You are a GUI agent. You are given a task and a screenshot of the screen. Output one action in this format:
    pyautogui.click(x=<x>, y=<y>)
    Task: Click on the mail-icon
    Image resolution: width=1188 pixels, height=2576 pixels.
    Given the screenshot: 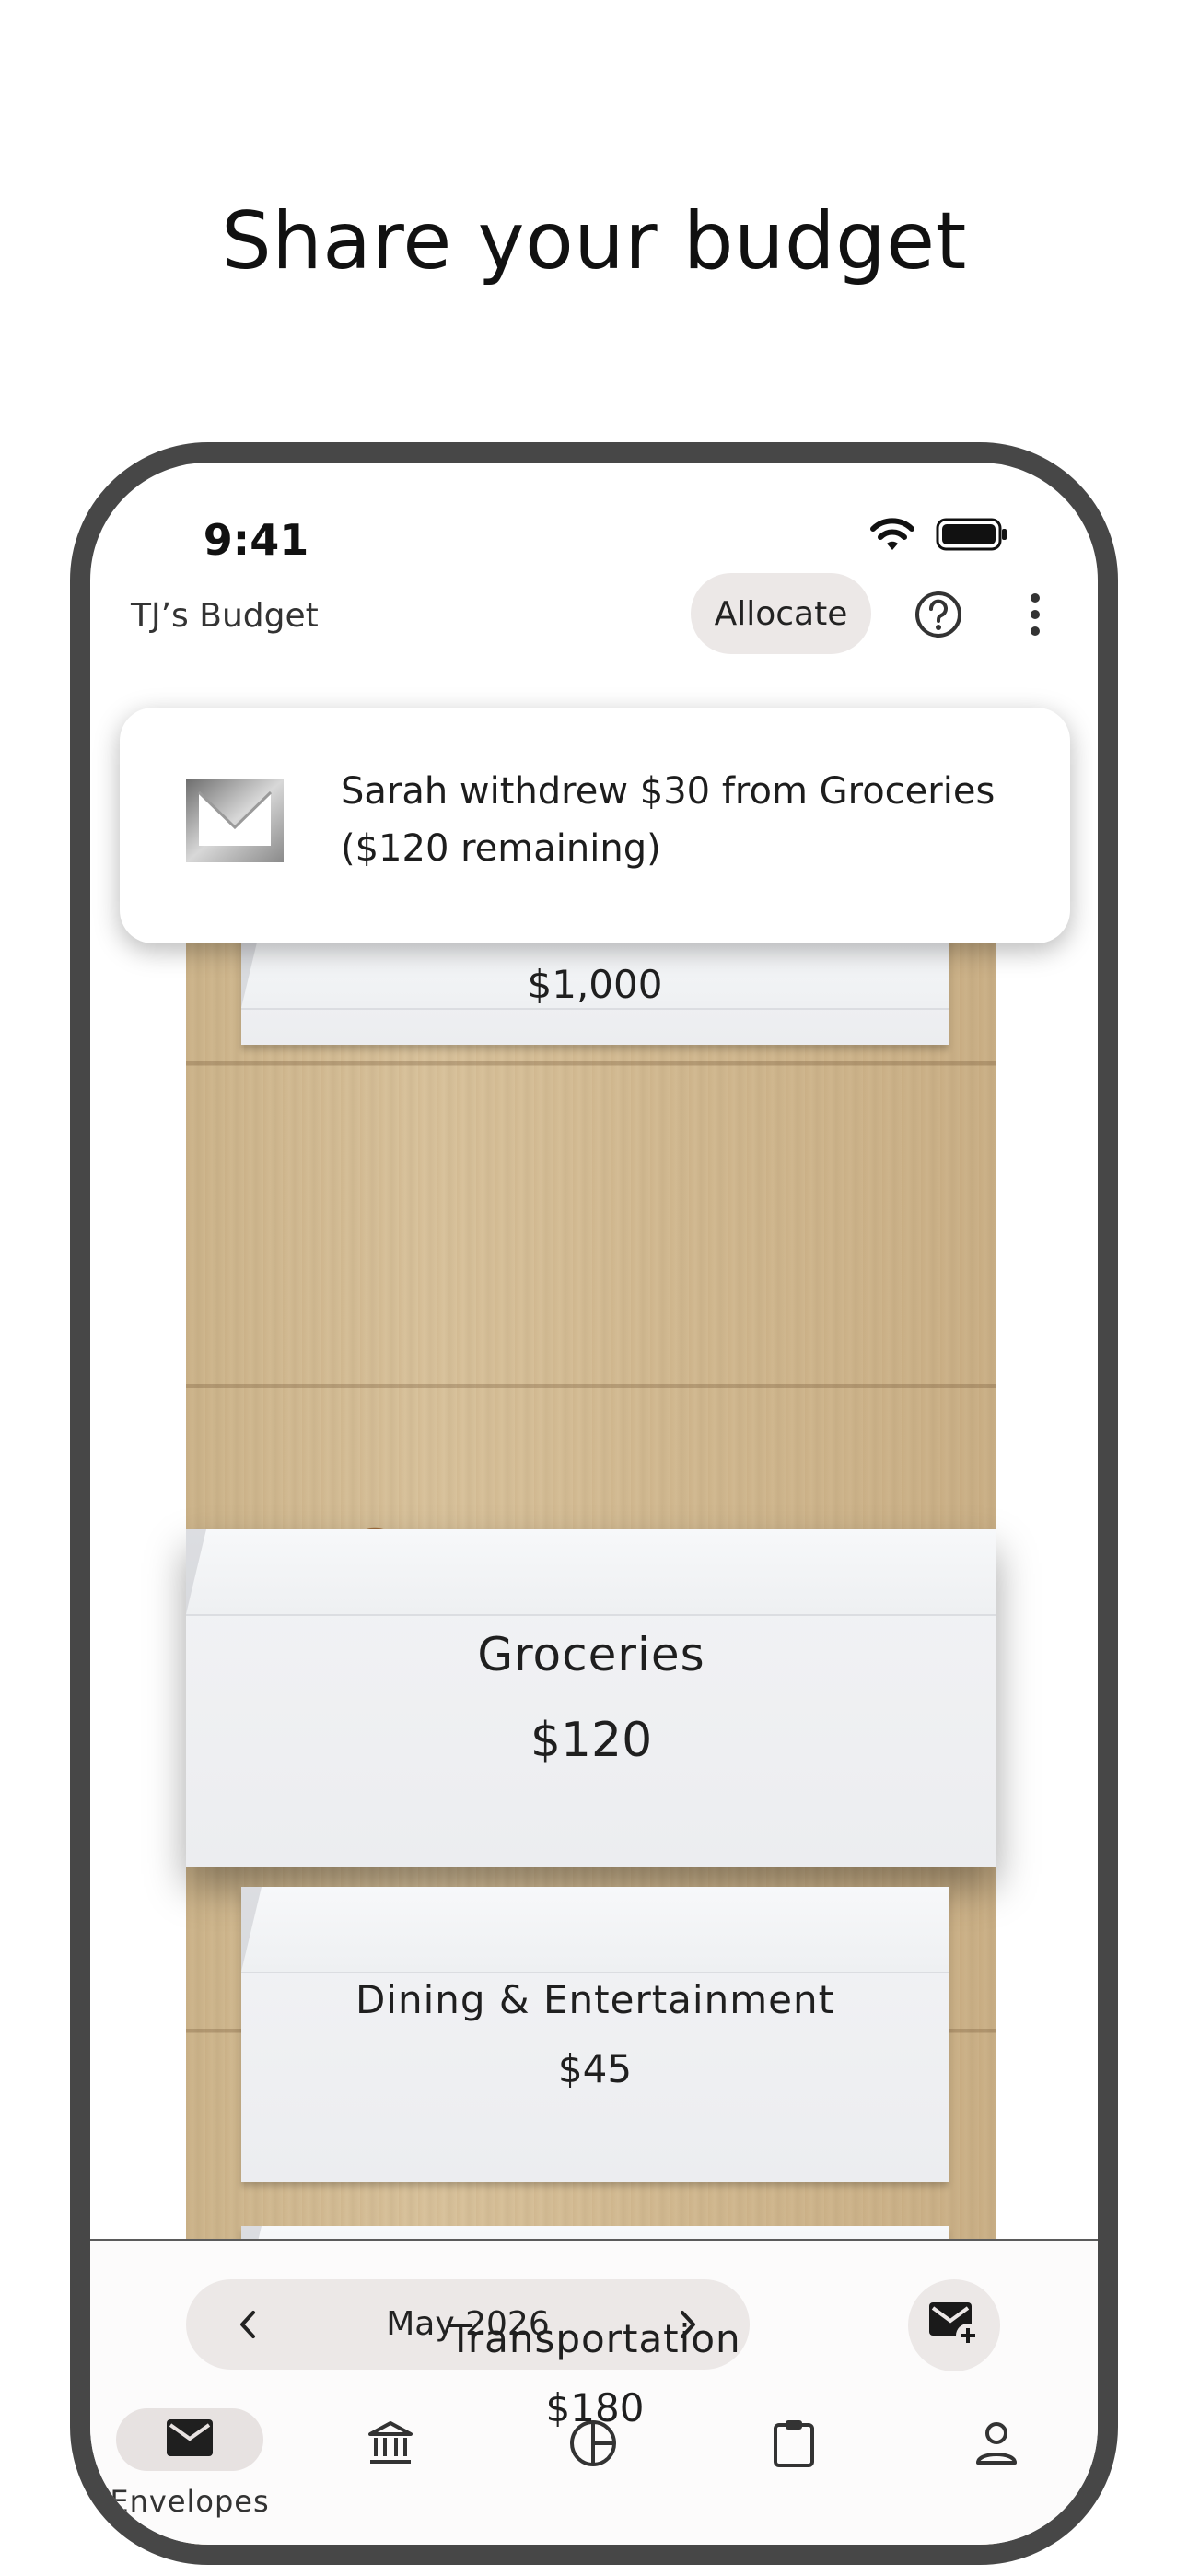 What is the action you would take?
    pyautogui.click(x=190, y=2440)
    